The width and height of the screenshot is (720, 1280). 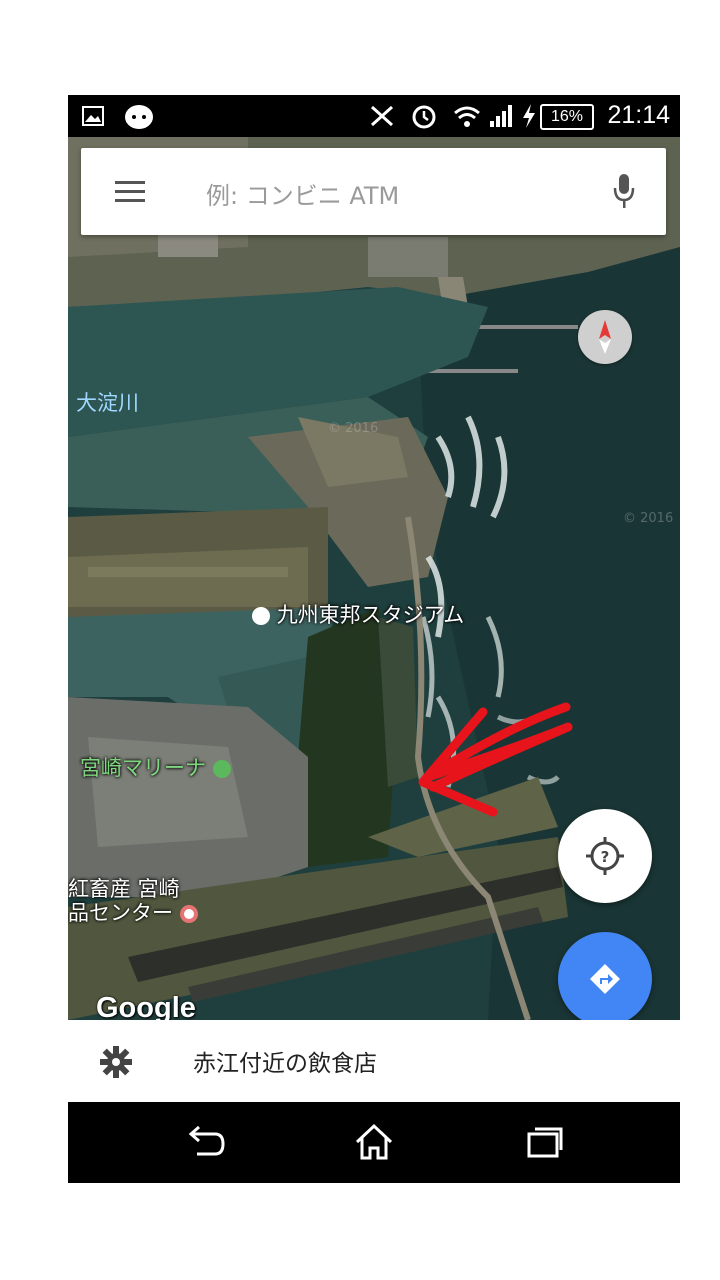 What do you see at coordinates (139, 117) in the screenshot?
I see `notification-app-icon` at bounding box center [139, 117].